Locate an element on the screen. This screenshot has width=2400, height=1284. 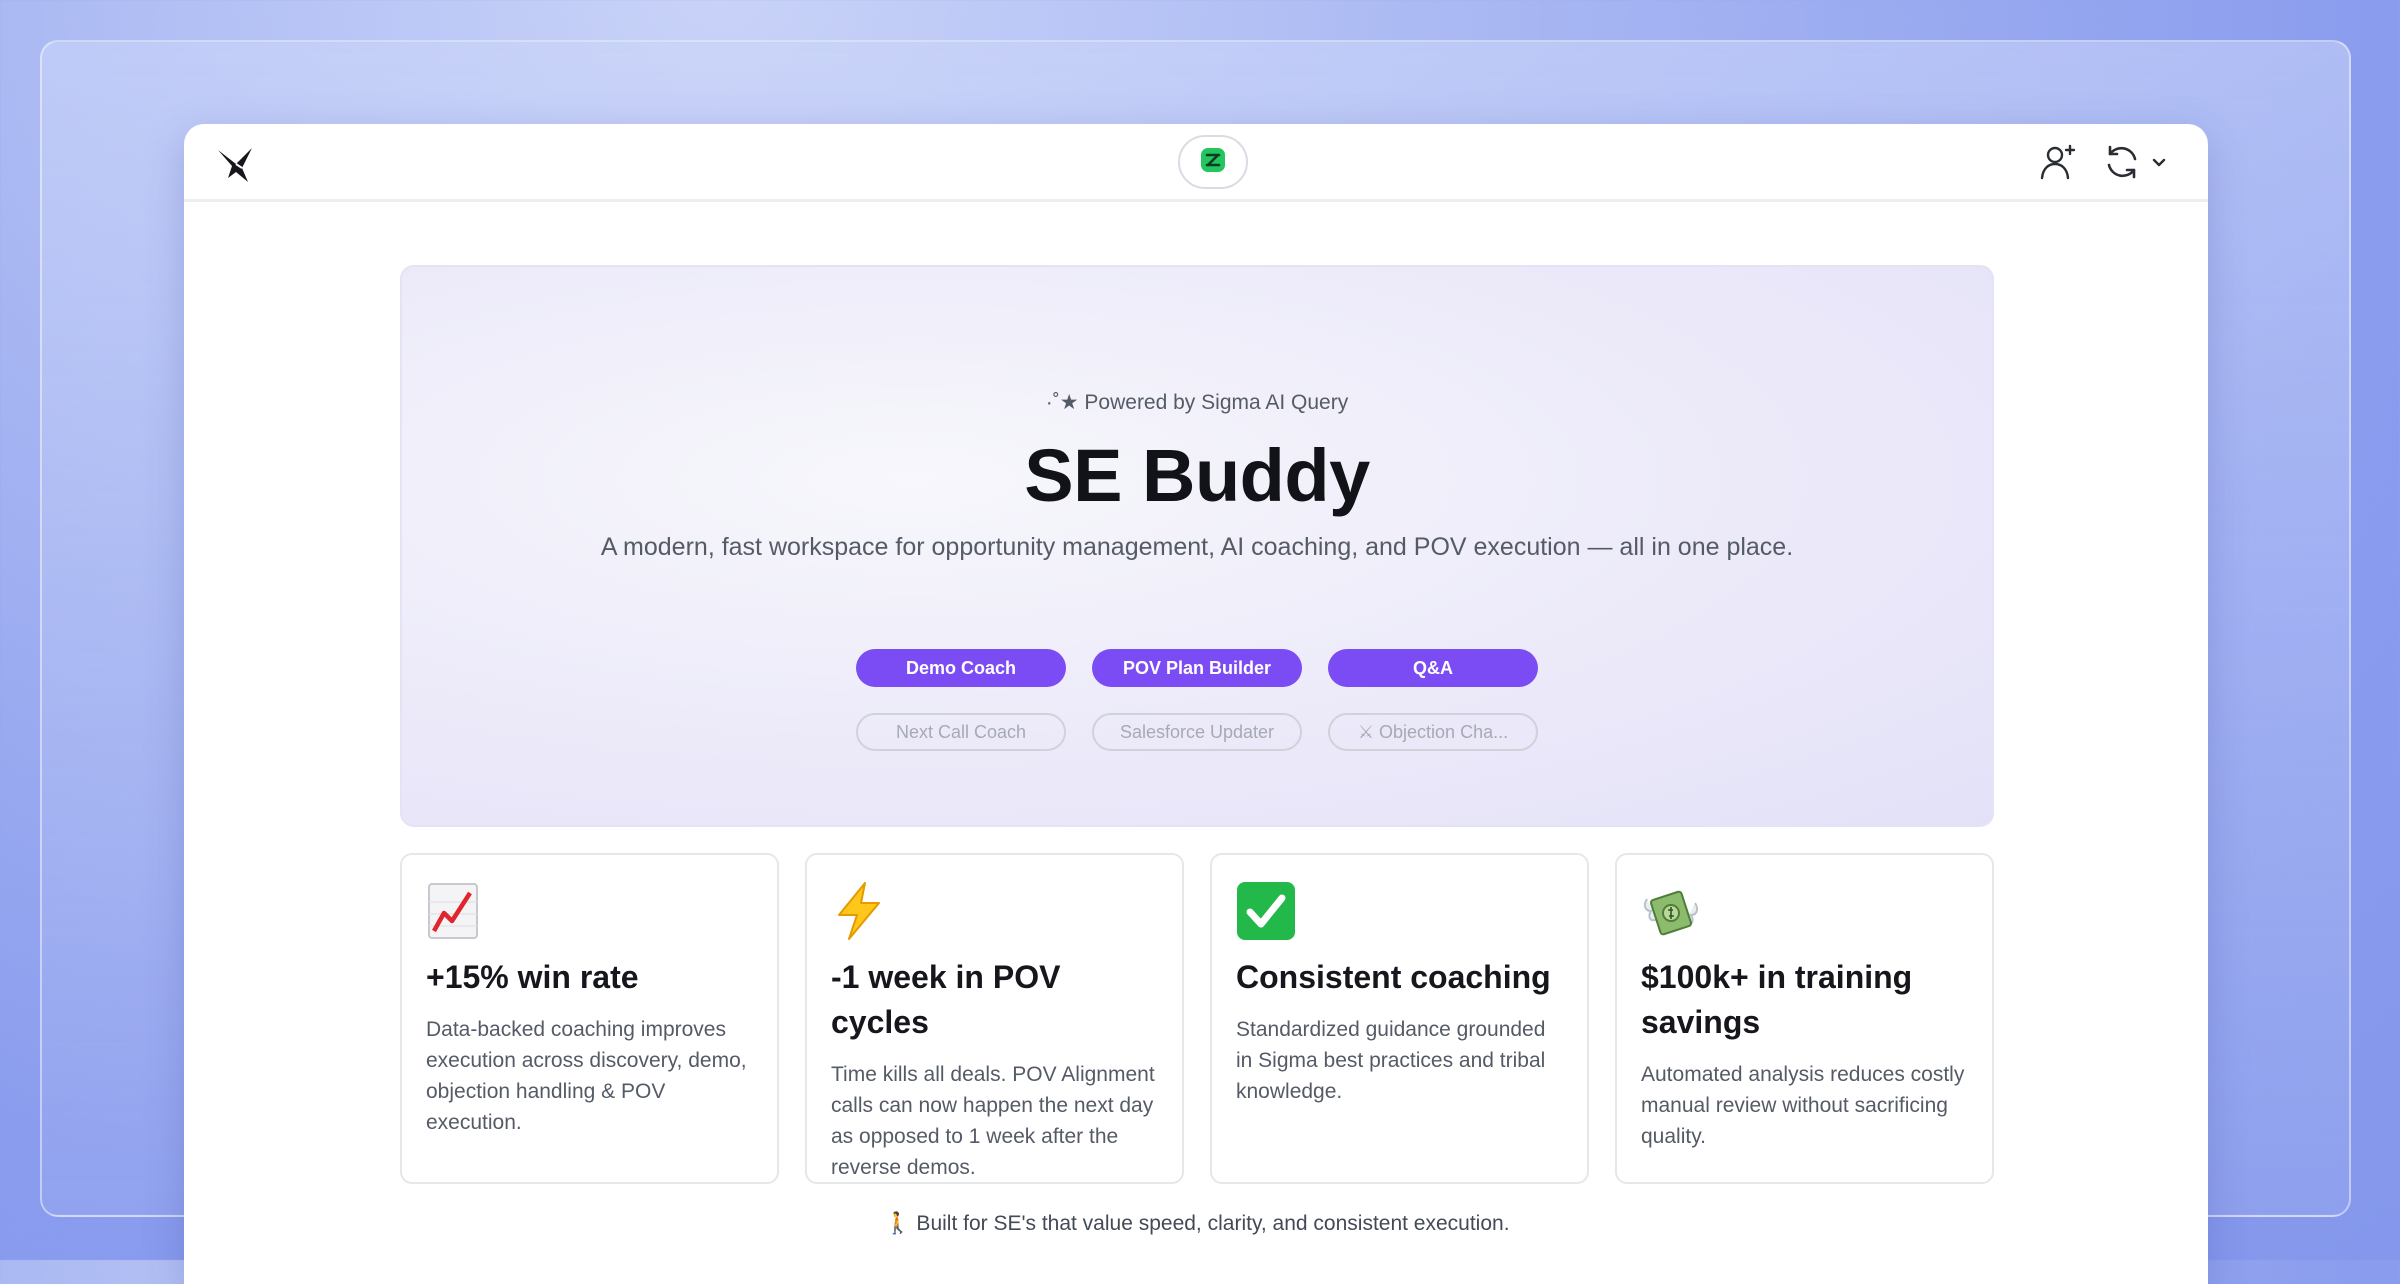
bird-logo-icon is located at coordinates (236, 164).